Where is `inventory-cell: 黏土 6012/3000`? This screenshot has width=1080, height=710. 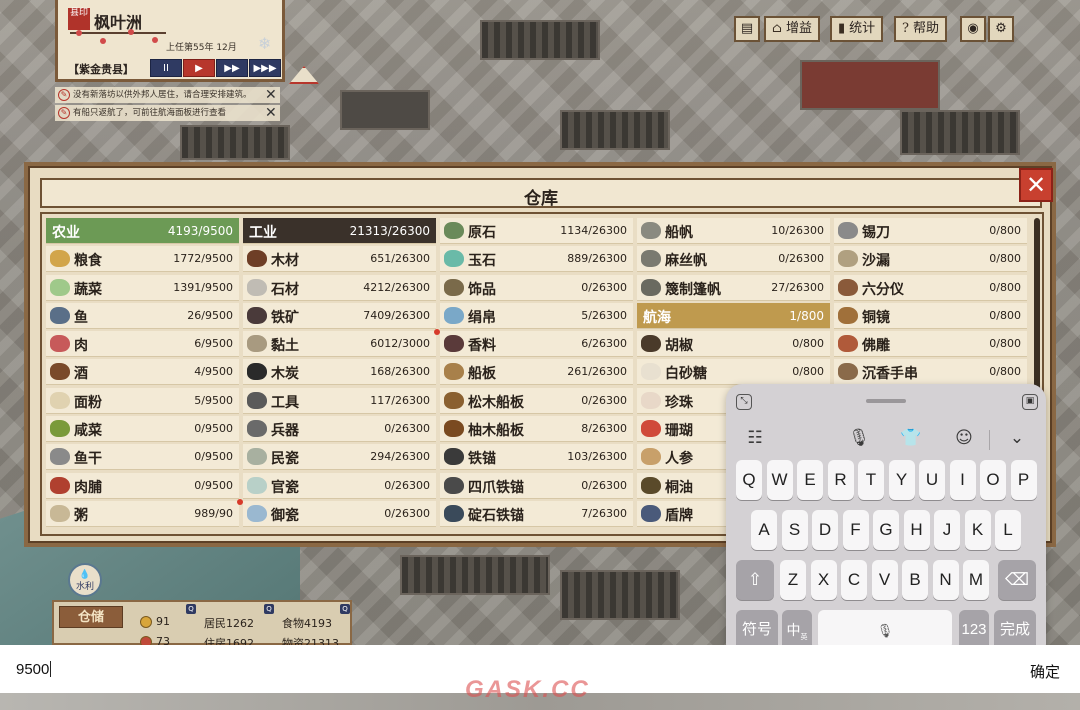 inventory-cell: 黏土 6012/3000 is located at coordinates (341, 343).